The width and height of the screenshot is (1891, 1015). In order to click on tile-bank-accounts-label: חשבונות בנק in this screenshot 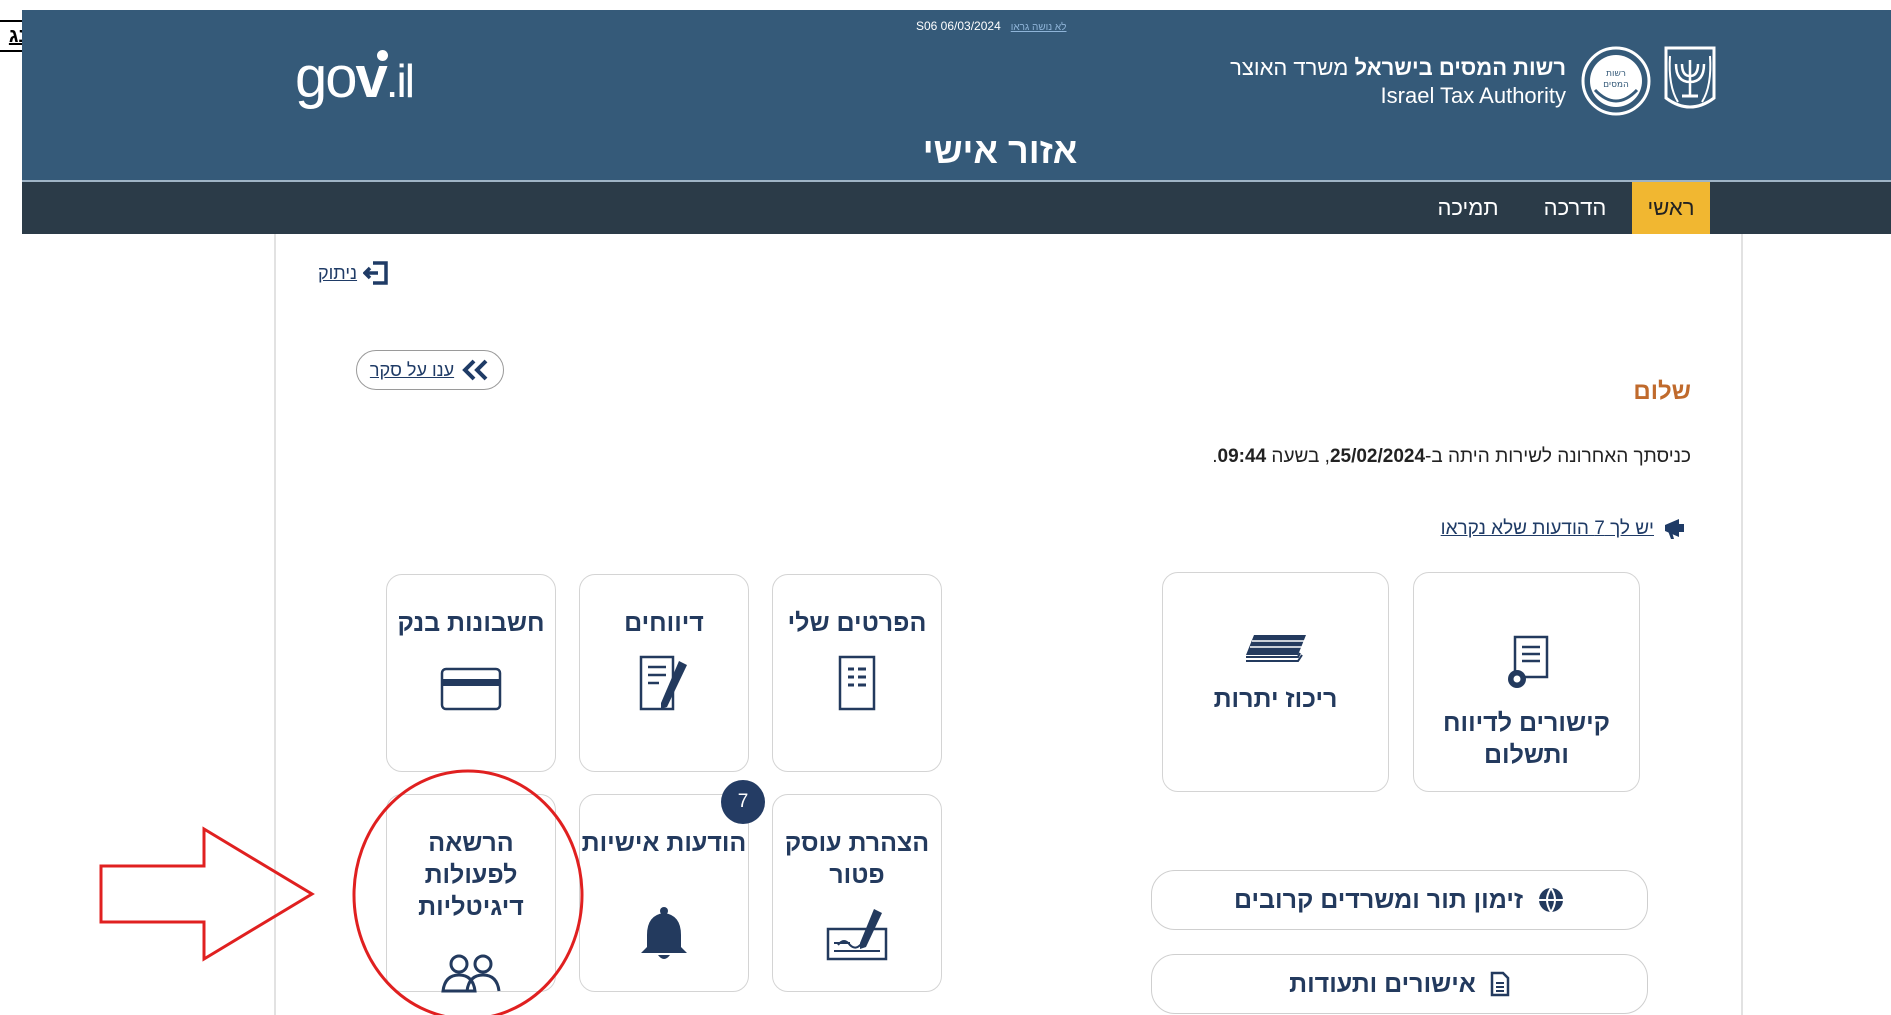, I will do `click(471, 623)`.